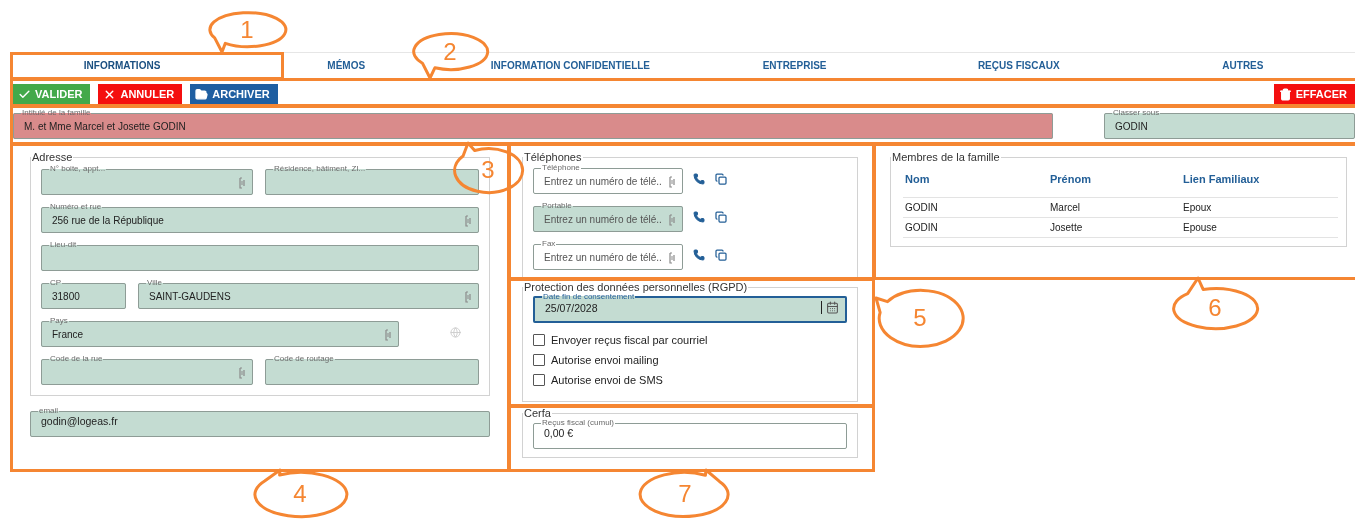  What do you see at coordinates (260, 256) in the screenshot?
I see `address-field: Lieu-dit` at bounding box center [260, 256].